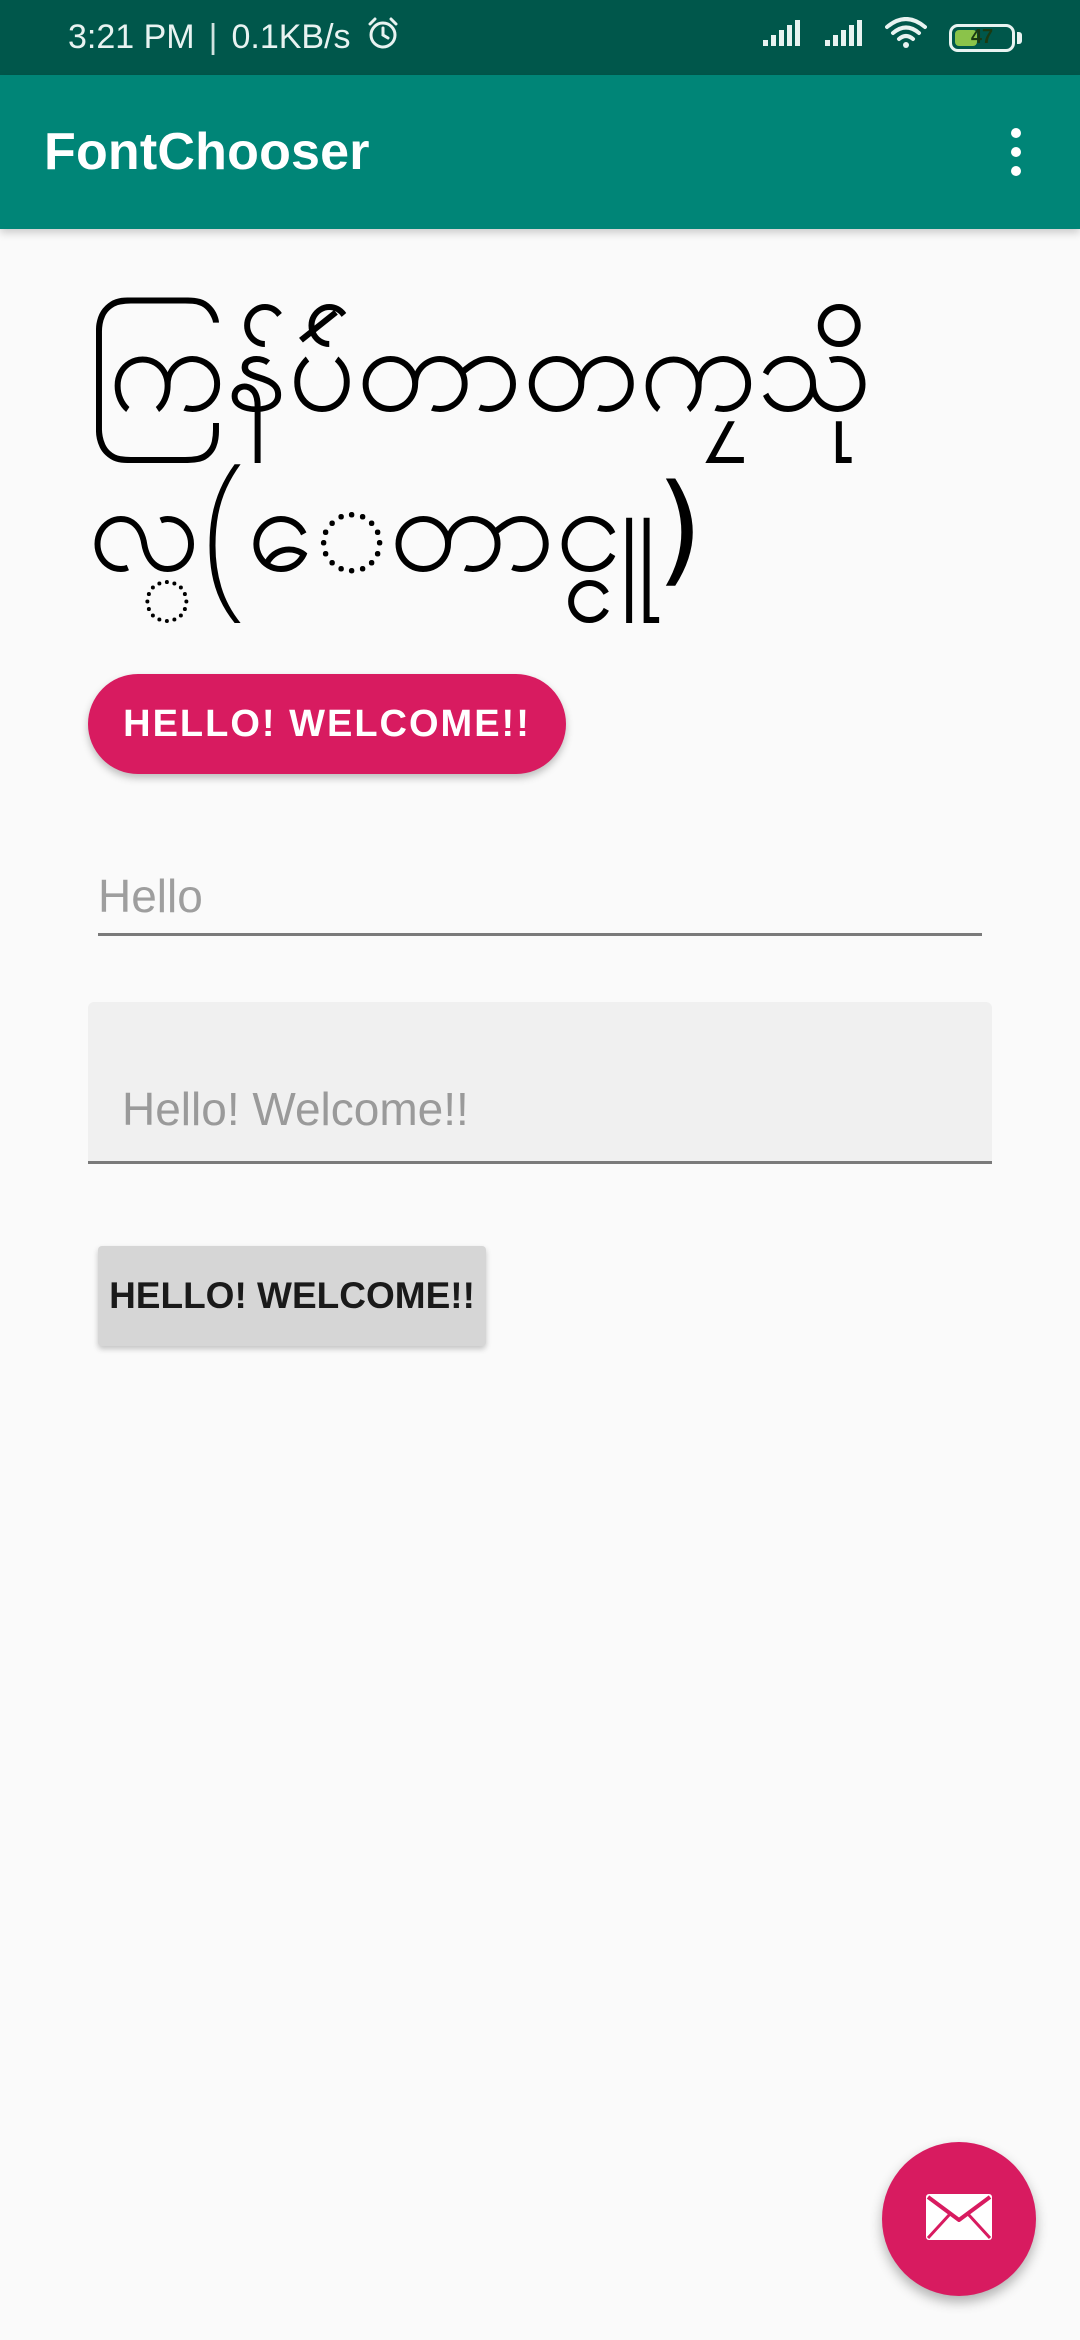  What do you see at coordinates (480, 449) in the screenshot?
I see `myanmar-text: ကြန်ပ်ဴတာတကၠသိုလ္(ေတာင္ငူ)` at bounding box center [480, 449].